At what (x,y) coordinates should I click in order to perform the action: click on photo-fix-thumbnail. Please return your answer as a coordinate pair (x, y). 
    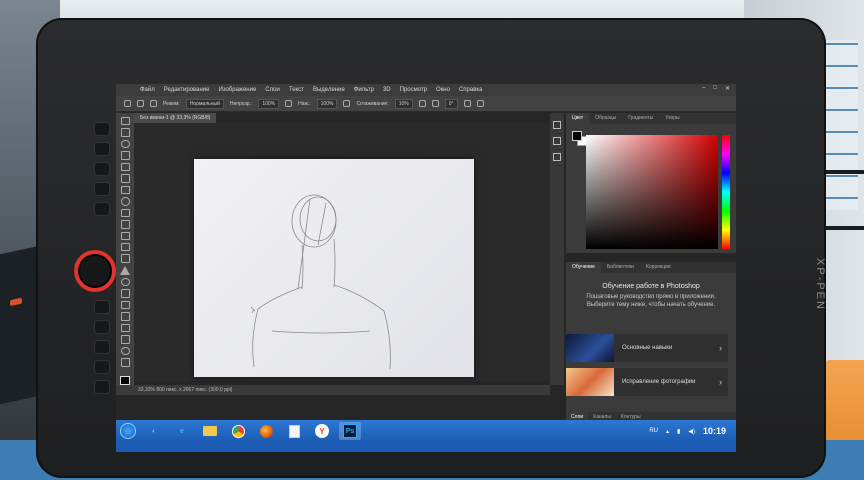
    Looking at the image, I should click on (590, 382).